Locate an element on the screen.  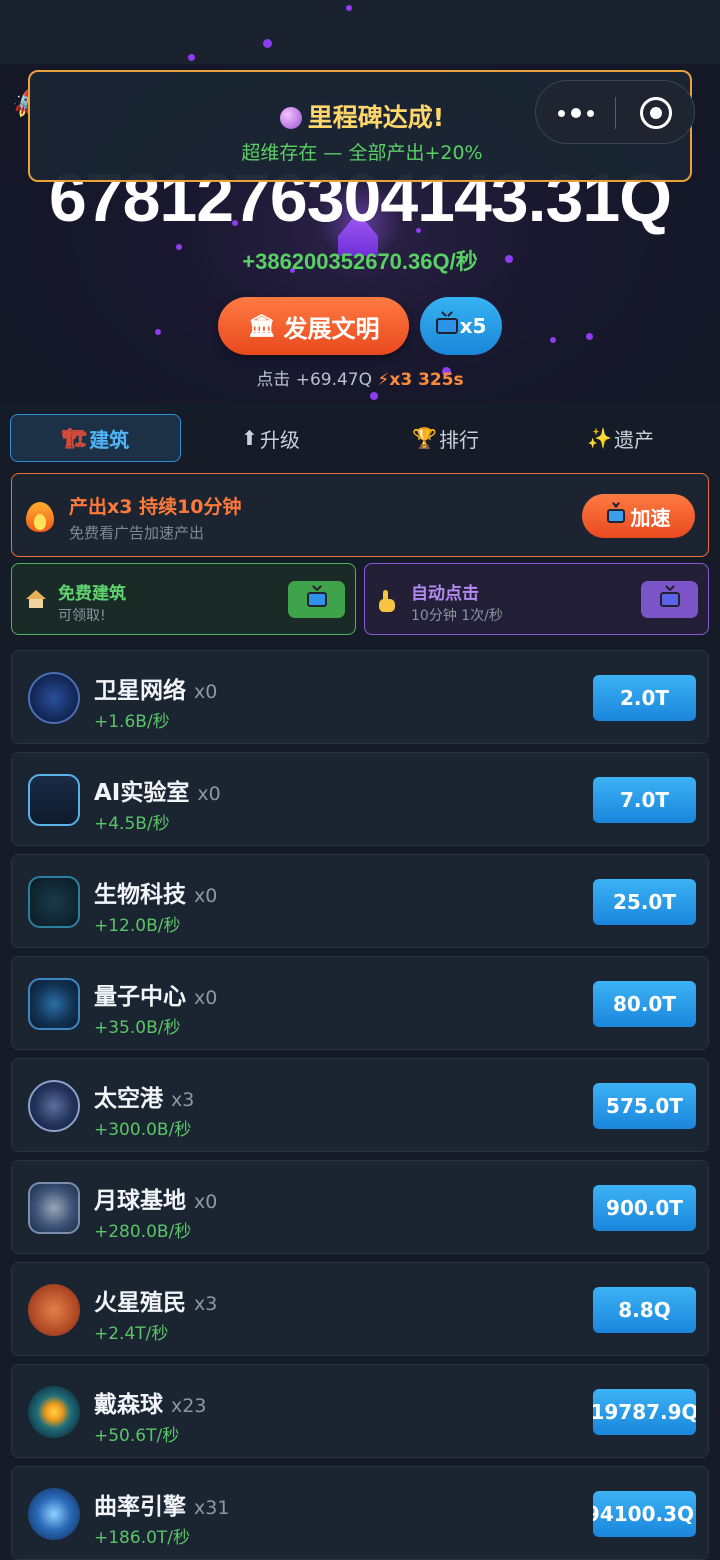
tab-ranking: 🏆 排行 is located at coordinates (445, 438).